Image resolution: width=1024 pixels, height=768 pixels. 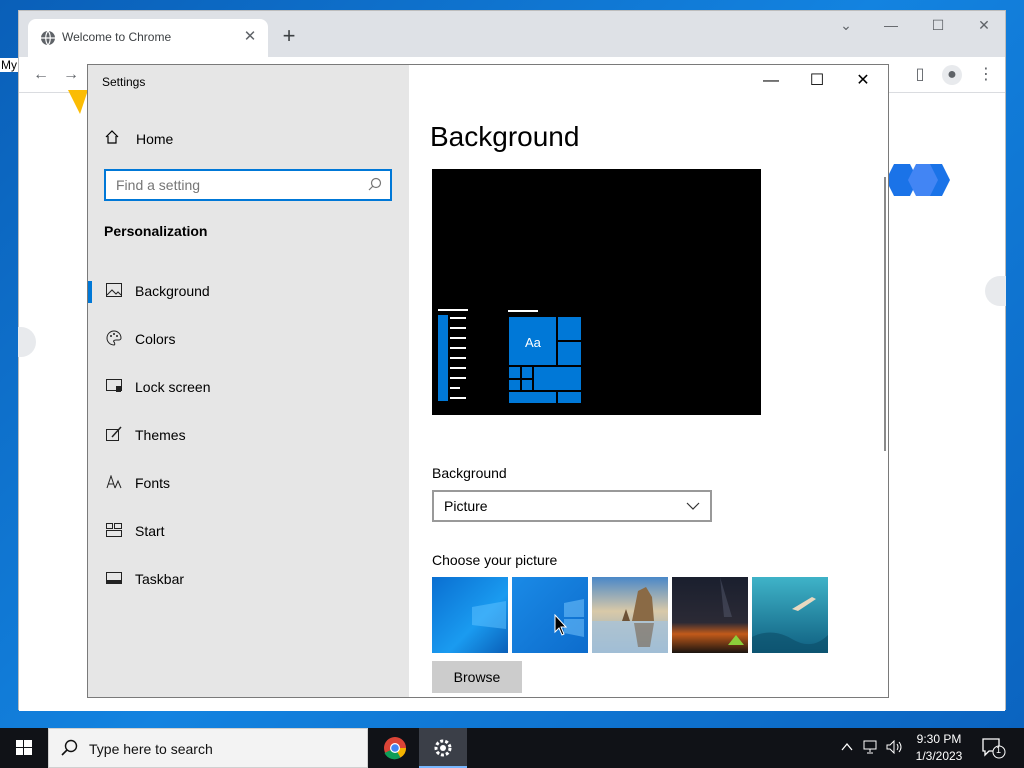 I want to click on lock-screen-icon, so click(x=114, y=387).